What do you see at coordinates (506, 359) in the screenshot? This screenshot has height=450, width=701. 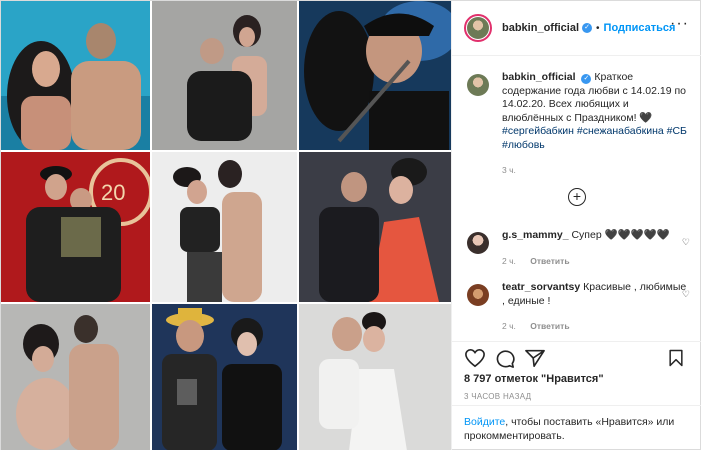 I see `comment-icon` at bounding box center [506, 359].